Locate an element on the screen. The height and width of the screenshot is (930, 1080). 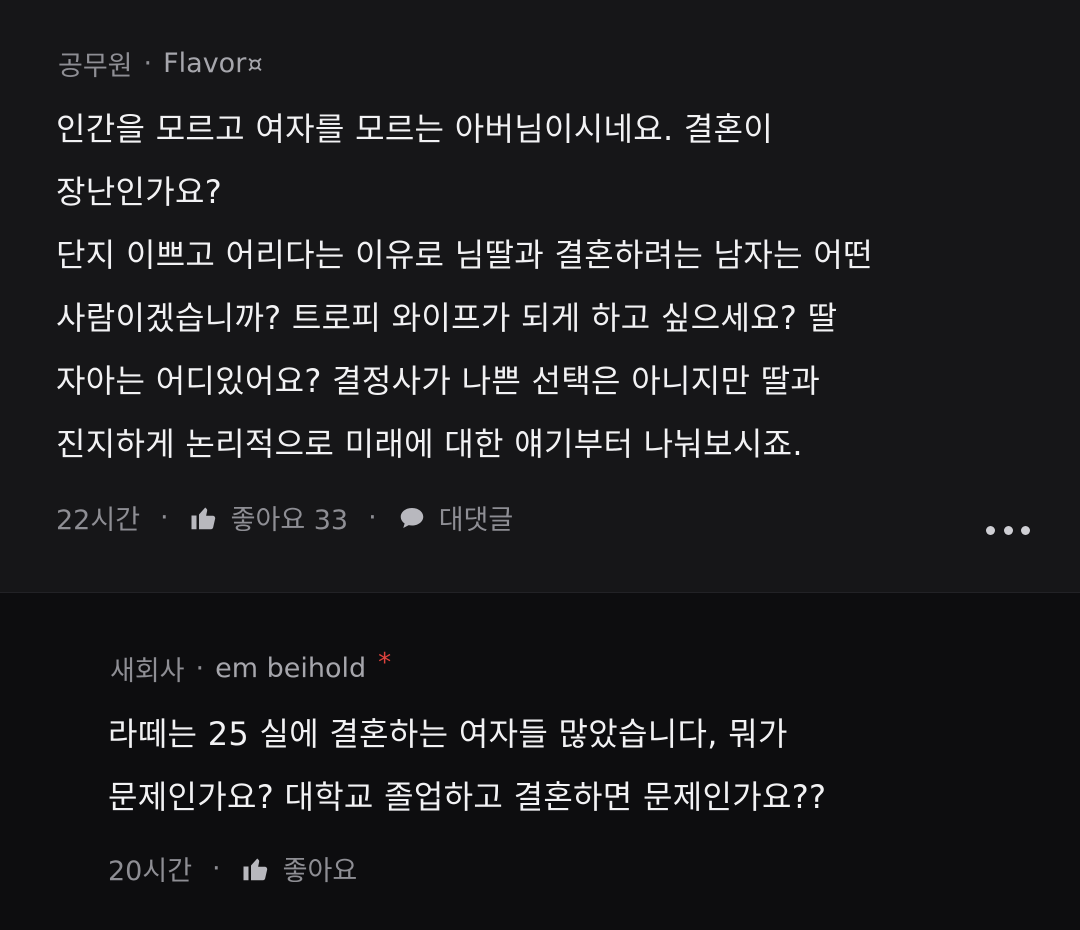
speech-bubble-icon is located at coordinates (412, 518).